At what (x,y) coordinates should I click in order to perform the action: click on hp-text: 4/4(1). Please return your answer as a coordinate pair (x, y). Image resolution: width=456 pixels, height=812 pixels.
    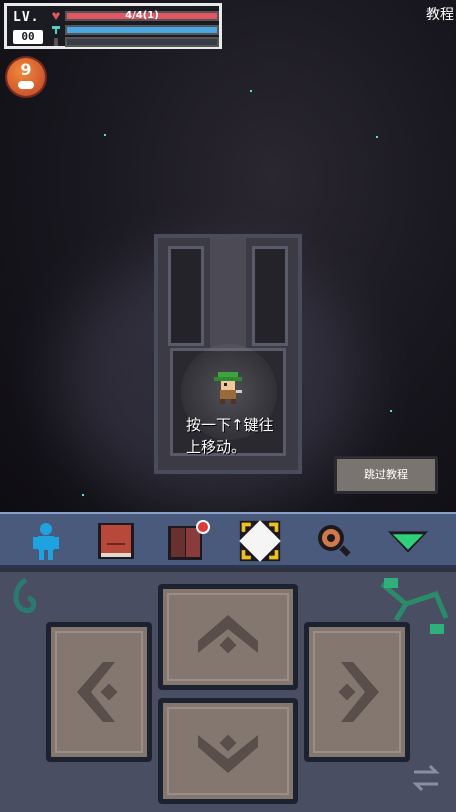
    Looking at the image, I should click on (142, 15).